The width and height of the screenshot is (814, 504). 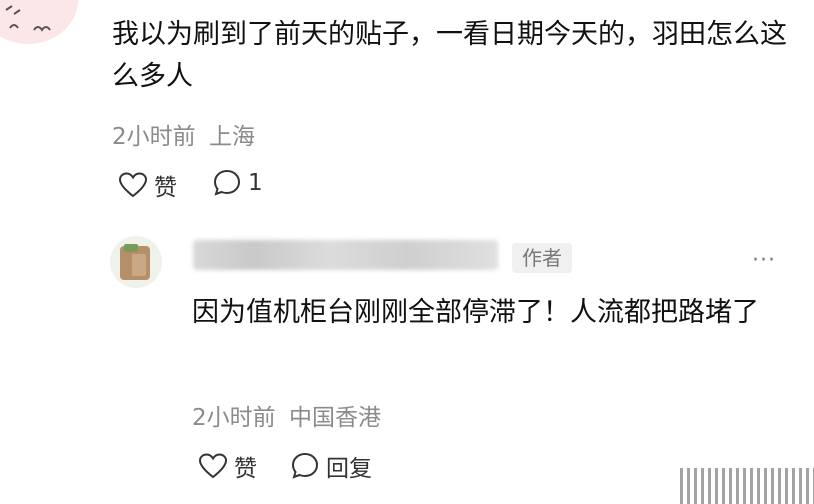 I want to click on reply-author-avatar, so click(x=136, y=262).